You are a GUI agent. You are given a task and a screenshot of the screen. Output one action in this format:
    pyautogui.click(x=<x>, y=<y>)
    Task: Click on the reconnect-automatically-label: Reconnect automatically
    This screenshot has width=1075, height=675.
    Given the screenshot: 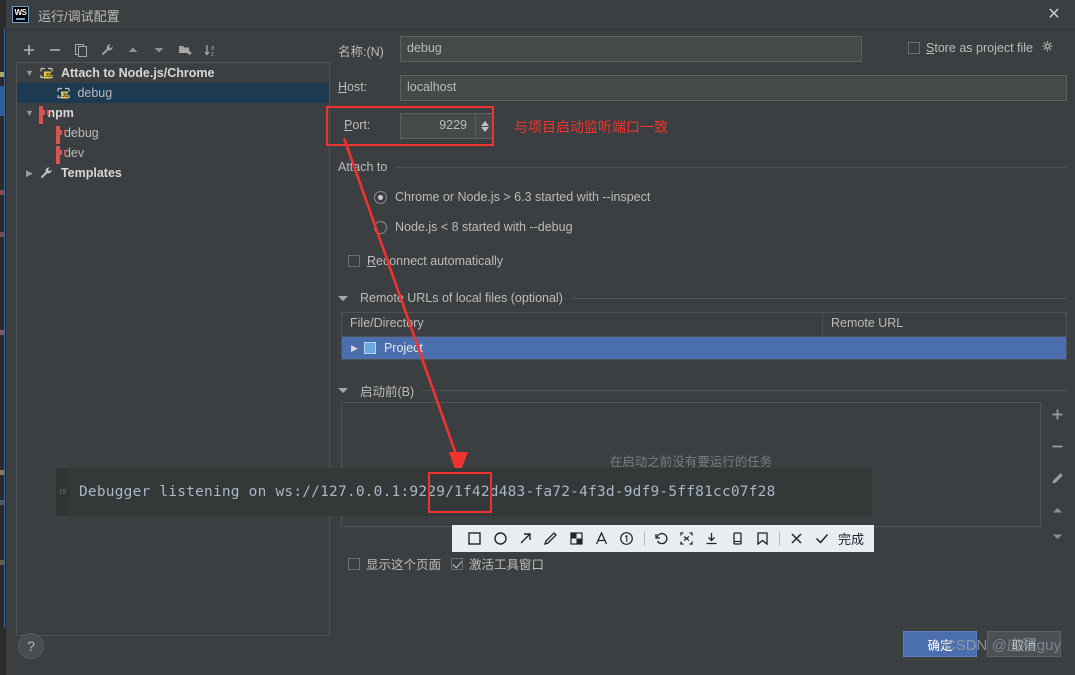 What is the action you would take?
    pyautogui.click(x=435, y=261)
    